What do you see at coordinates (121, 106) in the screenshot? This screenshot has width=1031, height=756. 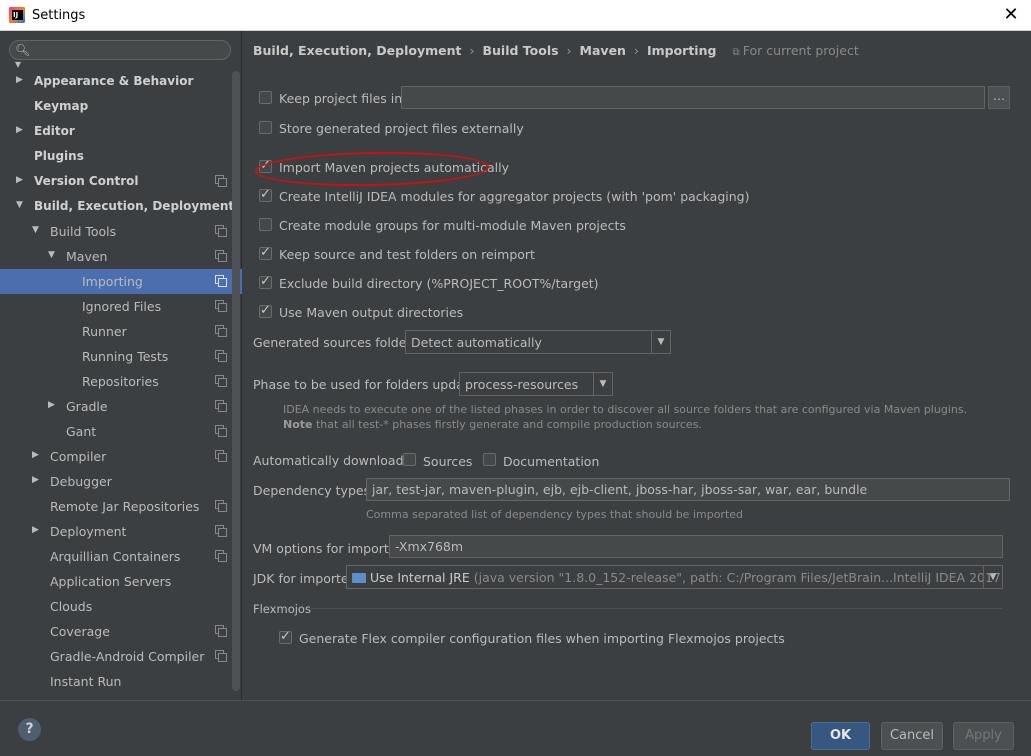 I see `sidebar-item: Keymap` at bounding box center [121, 106].